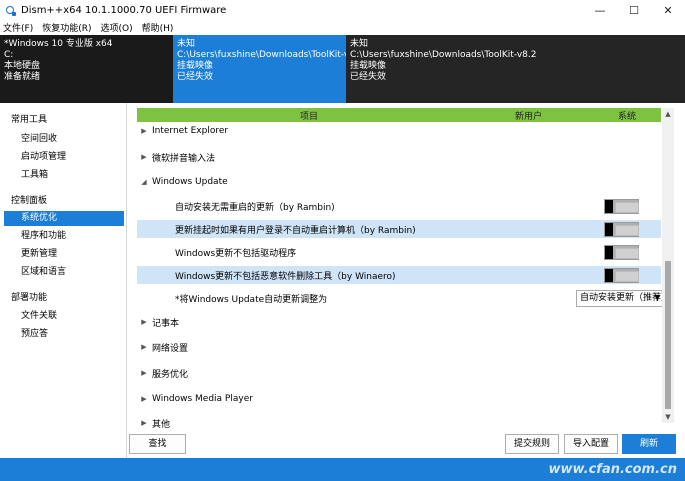  I want to click on list-group-row: ▶ 微软拼音输入法, so click(399, 157).